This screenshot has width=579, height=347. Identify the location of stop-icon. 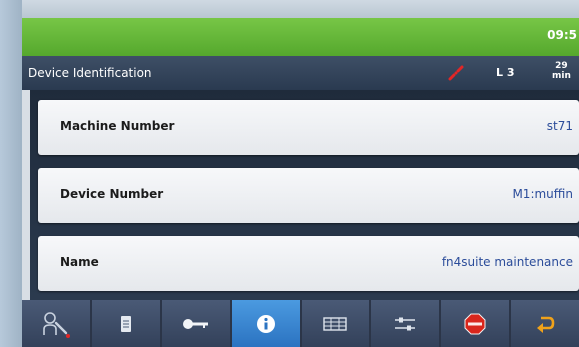
(475, 324).